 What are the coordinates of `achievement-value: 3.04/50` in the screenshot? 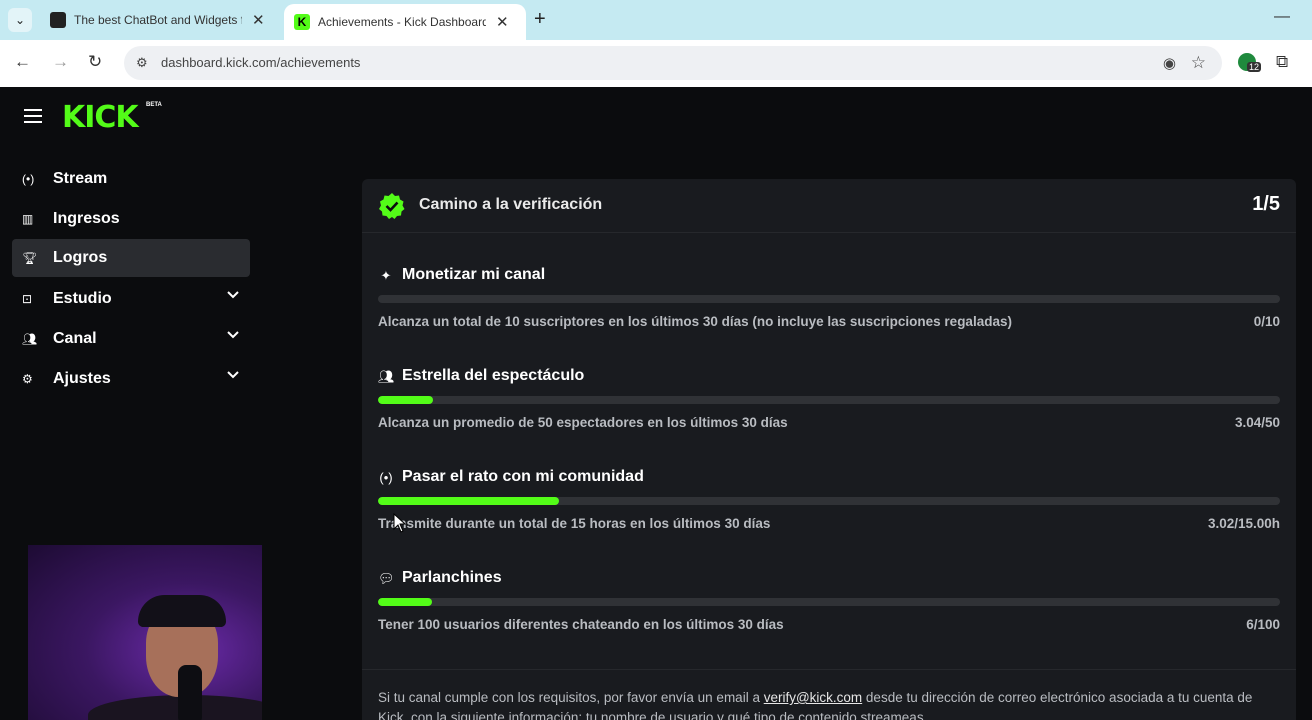 It's located at (1257, 422).